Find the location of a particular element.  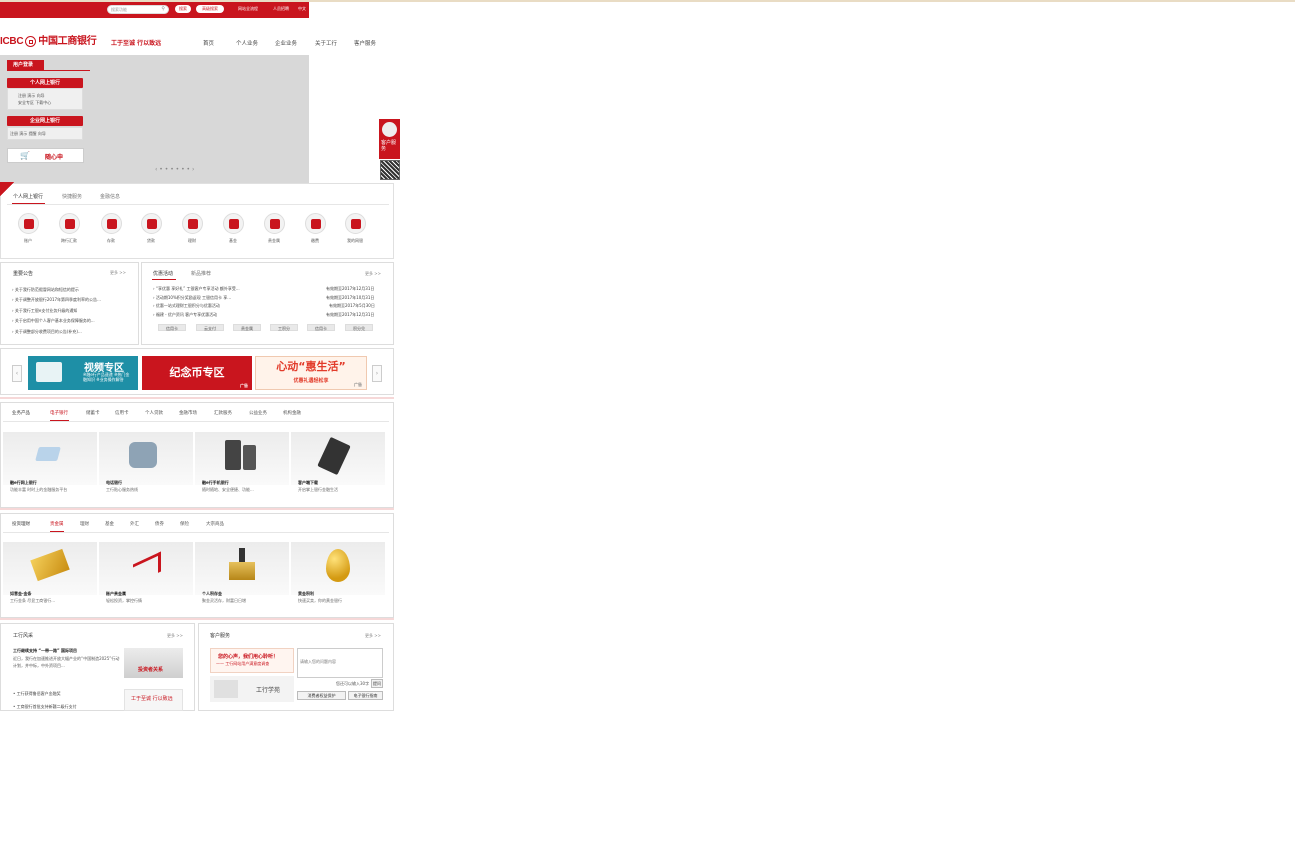

nav-home: 首页 is located at coordinates (208, 43).